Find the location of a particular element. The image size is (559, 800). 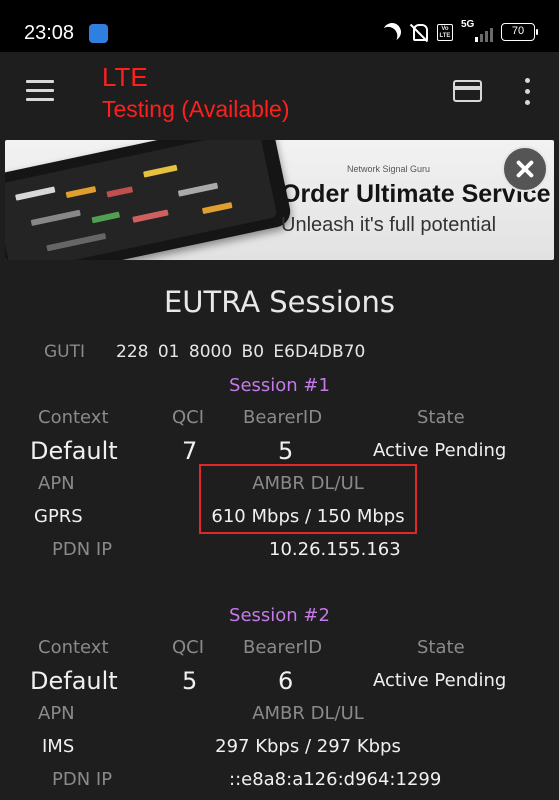

more-vert-icon is located at coordinates (527, 92).